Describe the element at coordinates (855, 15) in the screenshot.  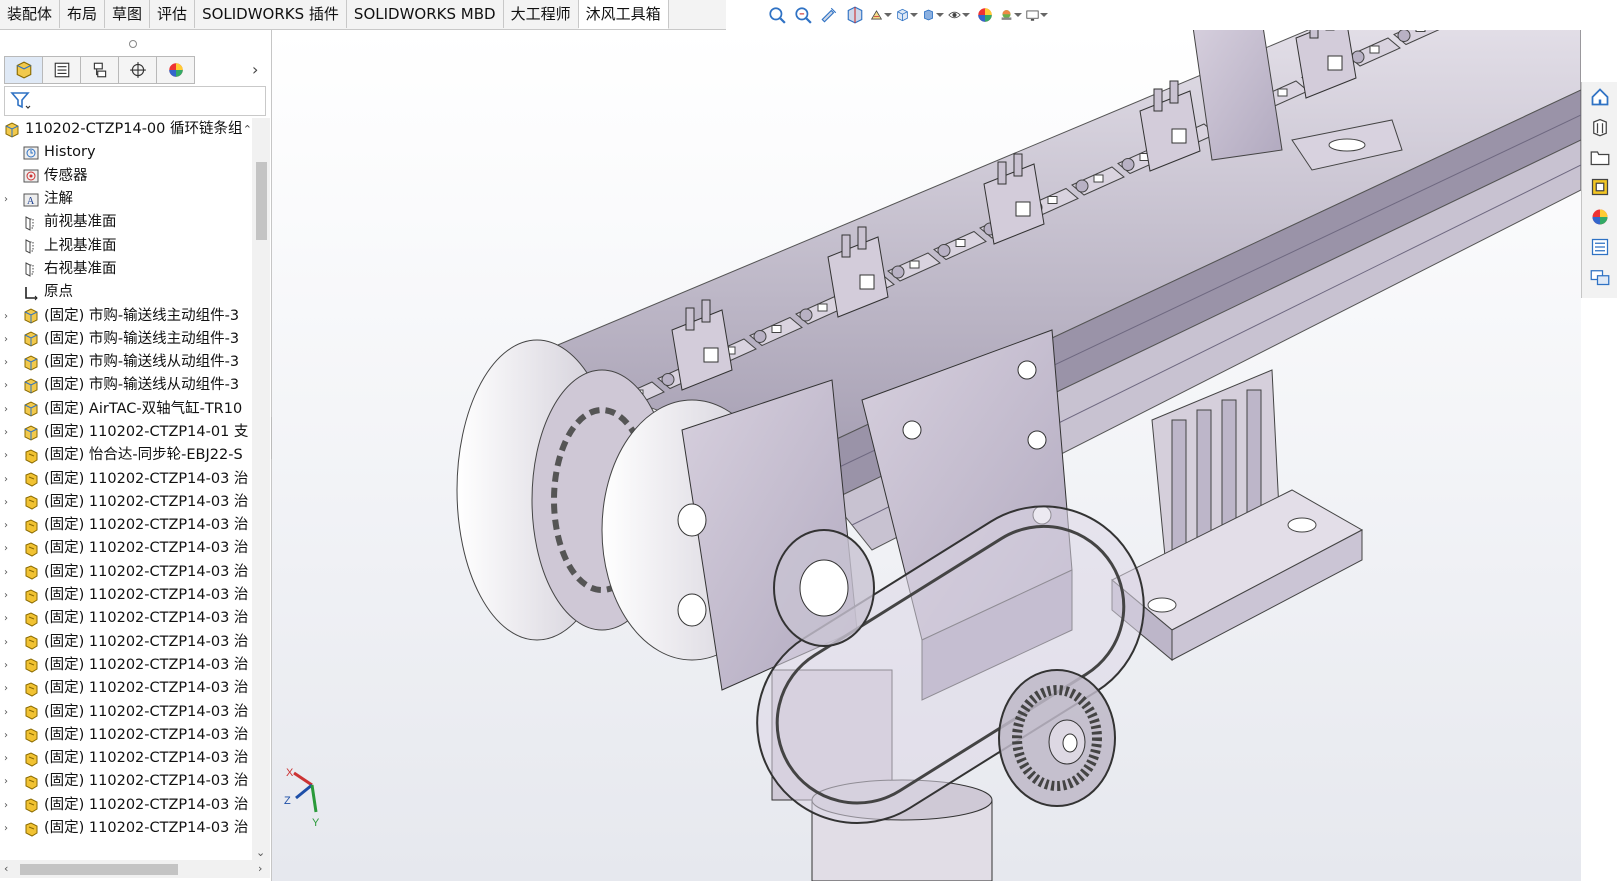
I see `section-view-button` at that location.